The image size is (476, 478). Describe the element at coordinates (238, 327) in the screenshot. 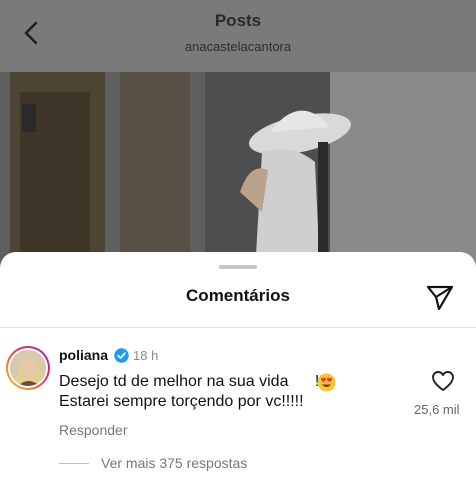

I see `sheet-divider` at that location.